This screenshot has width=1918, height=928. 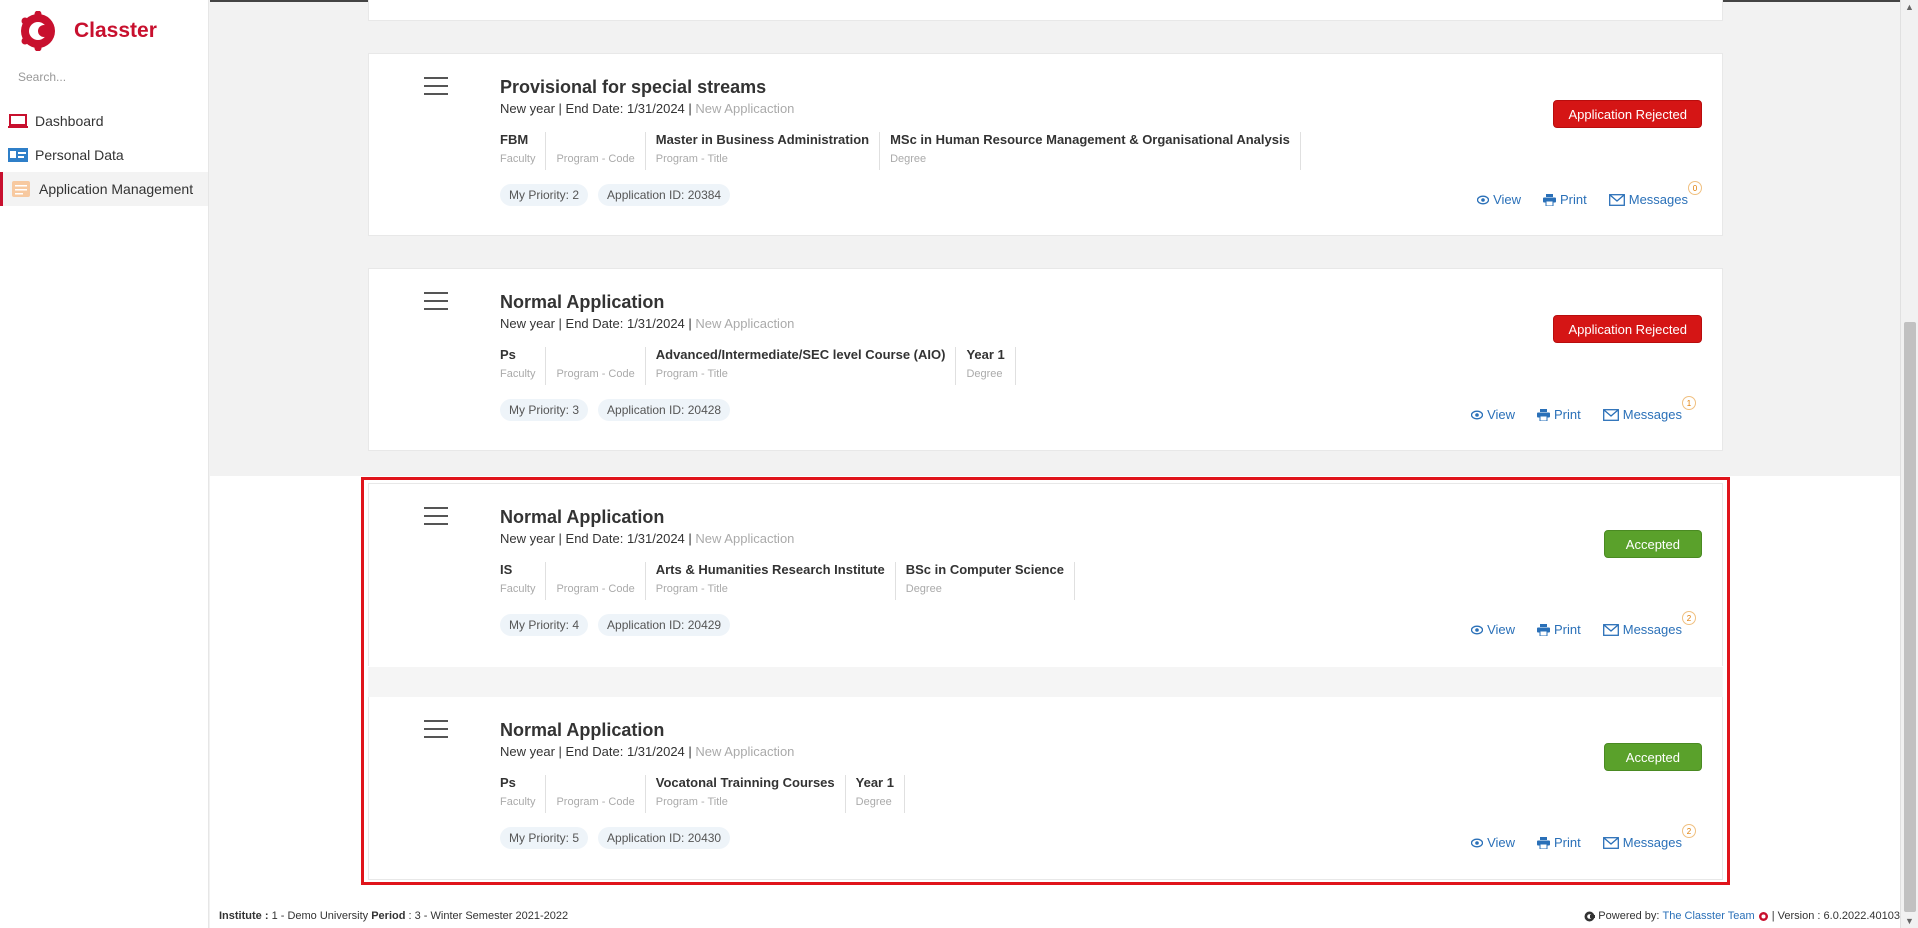 What do you see at coordinates (116, 189) in the screenshot?
I see `sidebar-item-label: Application Management` at bounding box center [116, 189].